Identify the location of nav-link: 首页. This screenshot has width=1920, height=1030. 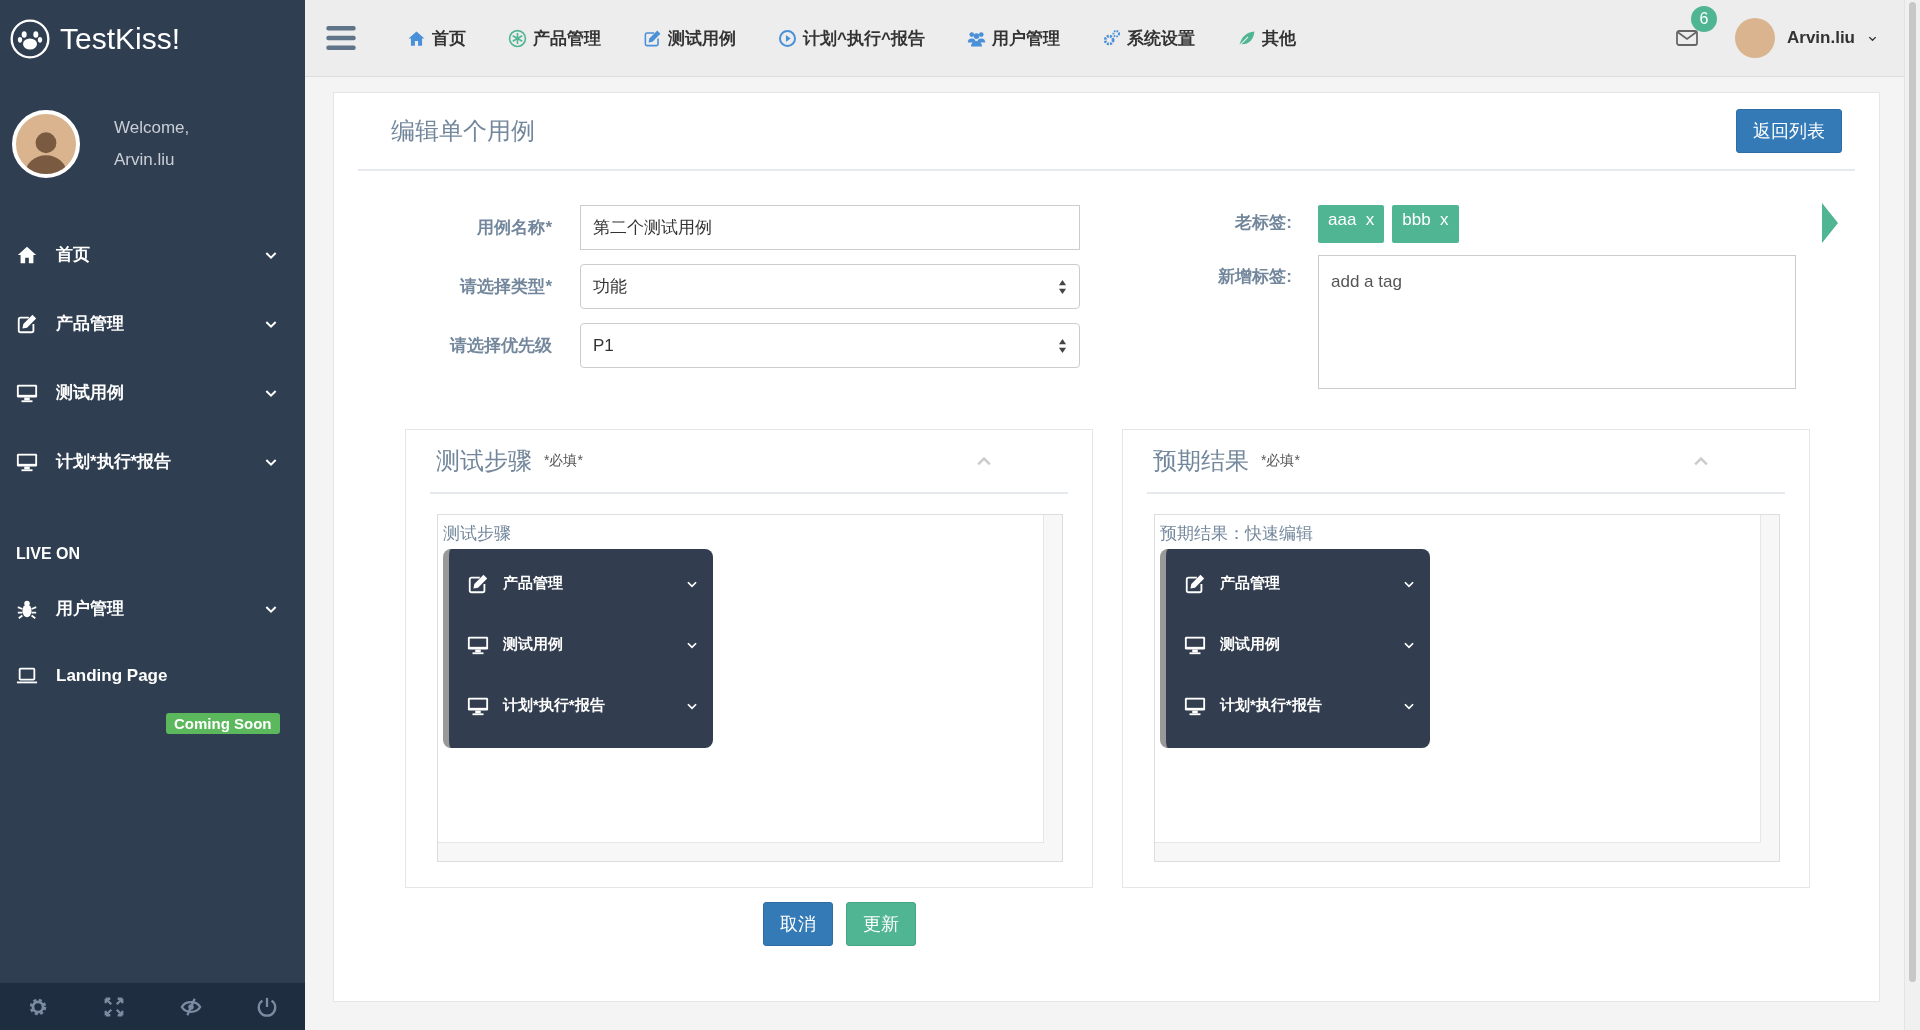
(436, 38).